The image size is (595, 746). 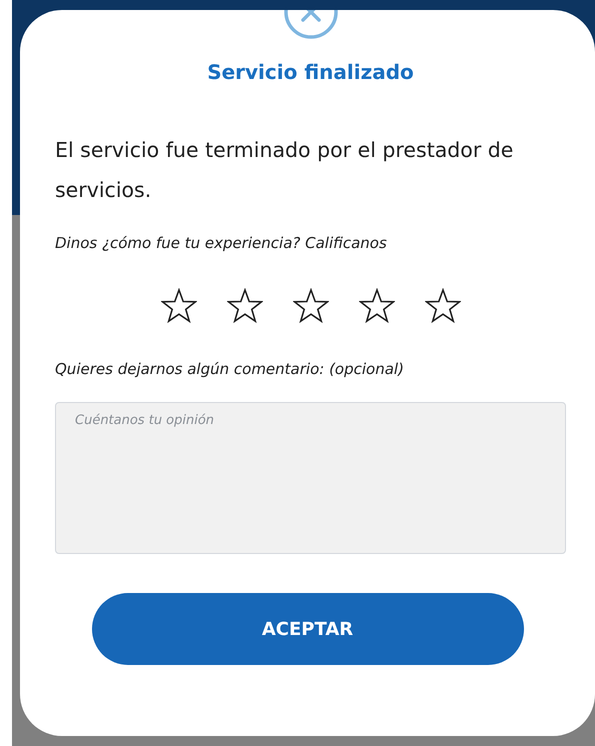 I want to click on message-text: El servicio fue terminado por el prestador de servicios., so click(x=284, y=170).